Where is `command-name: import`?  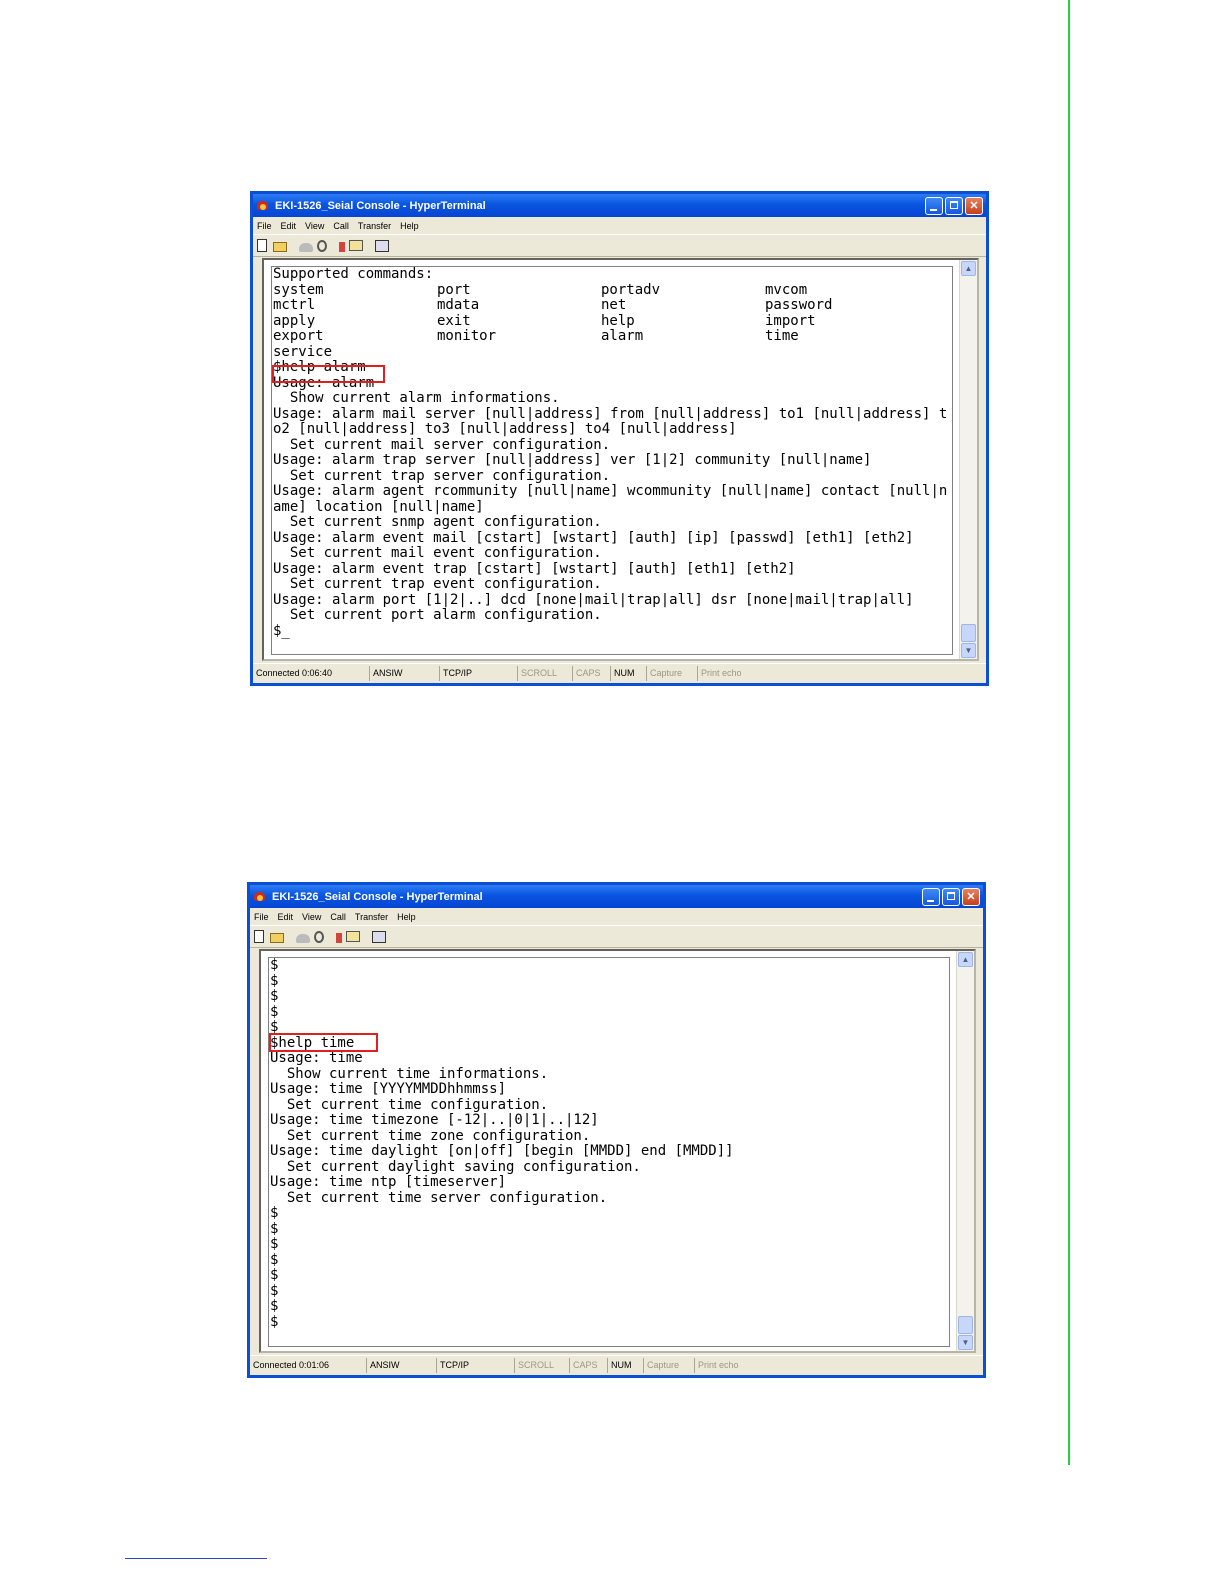
command-name: import is located at coordinates (790, 320).